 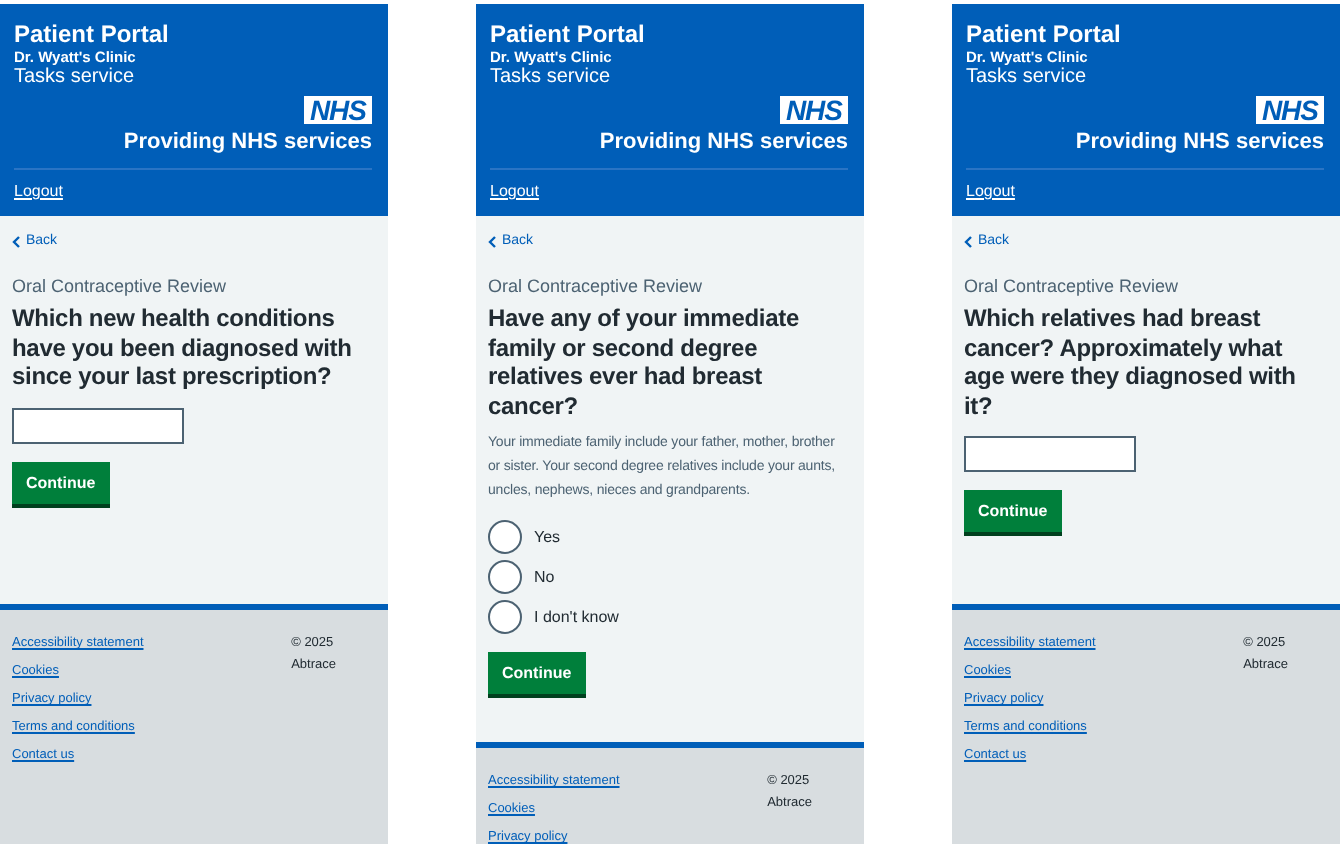 I want to click on radio-option: Yes, so click(x=553, y=537).